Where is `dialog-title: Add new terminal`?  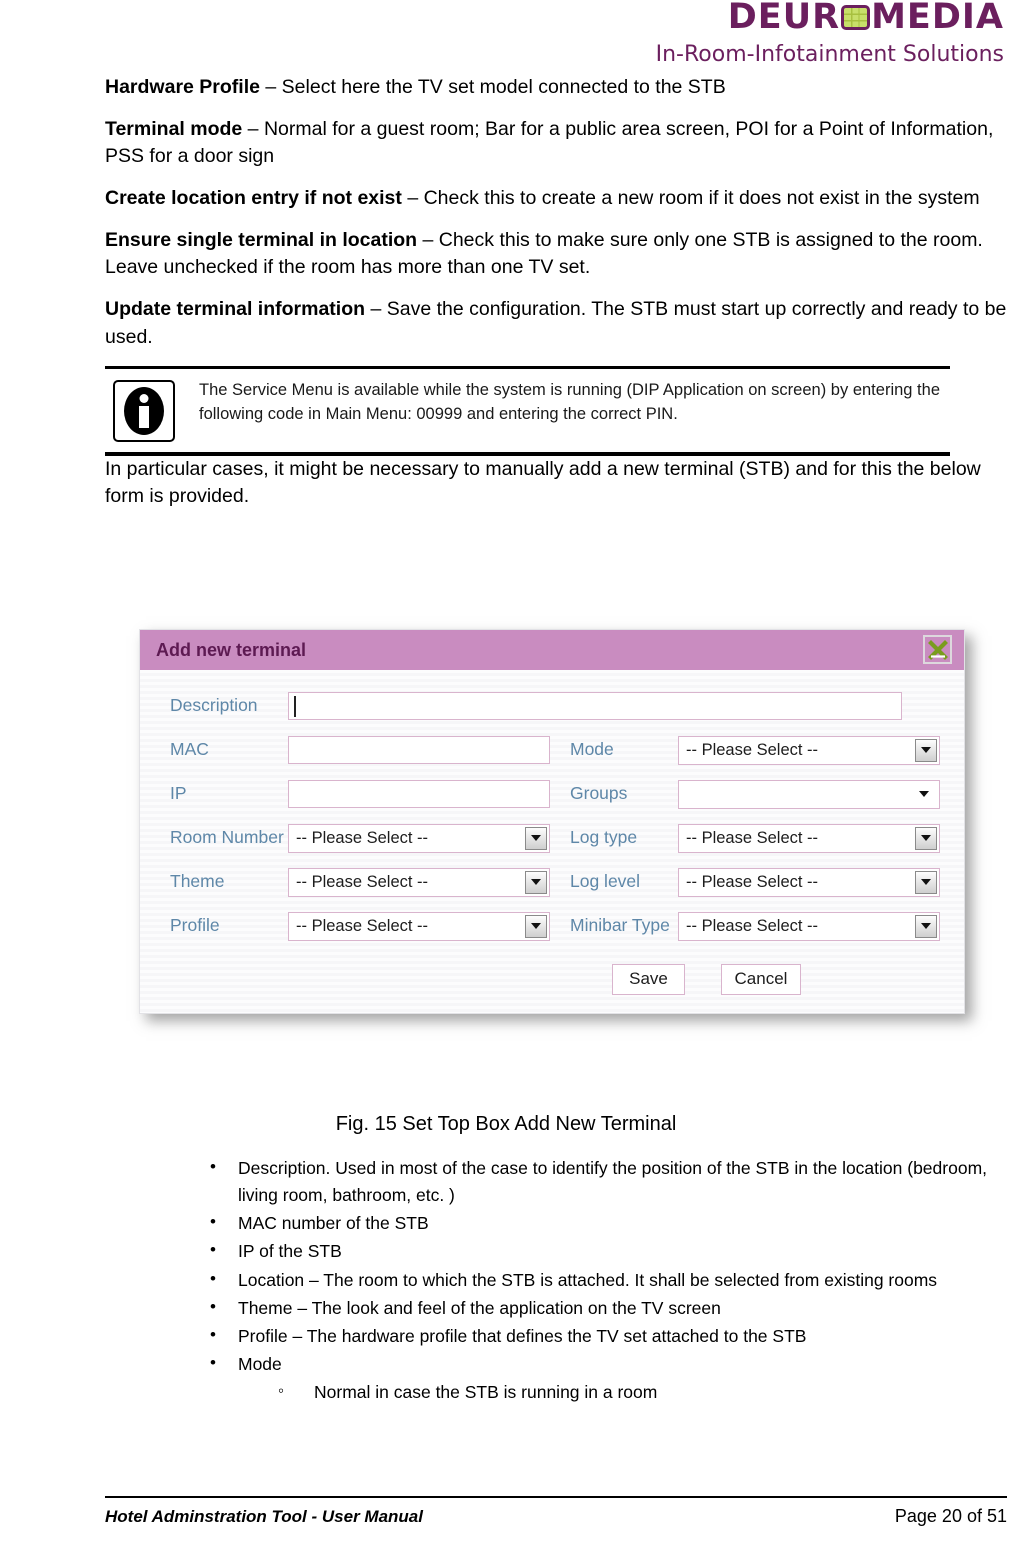
dialog-title: Add new terminal is located at coordinates (231, 649).